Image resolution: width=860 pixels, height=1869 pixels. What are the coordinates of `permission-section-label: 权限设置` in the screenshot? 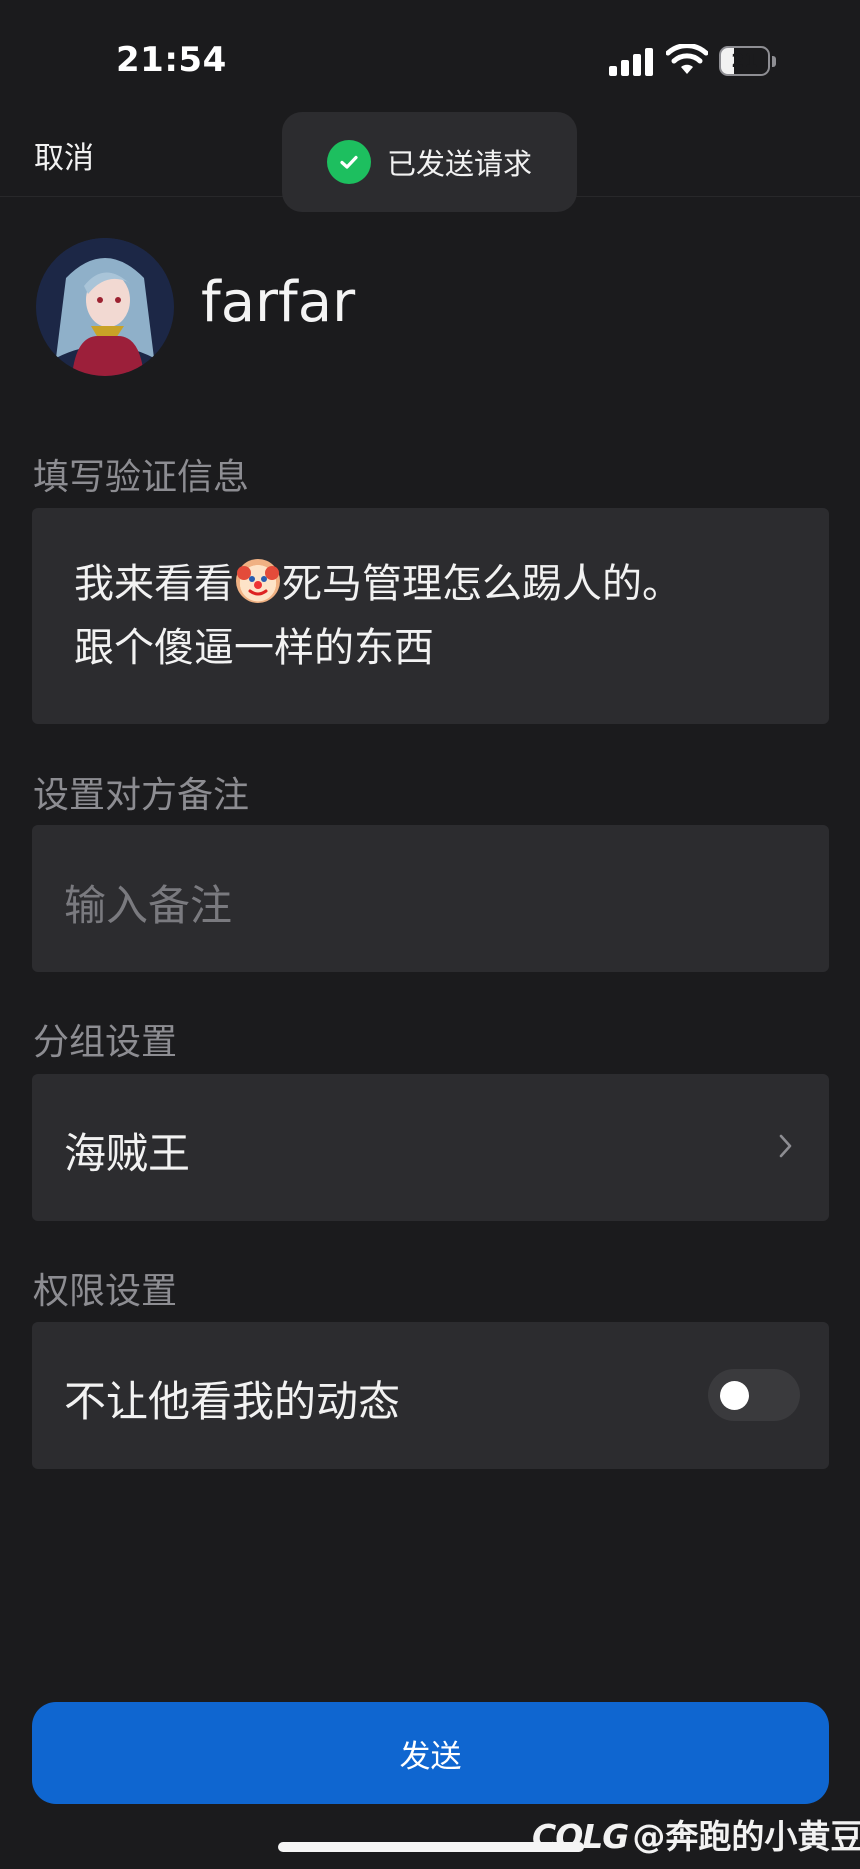 It's located at (105, 1291).